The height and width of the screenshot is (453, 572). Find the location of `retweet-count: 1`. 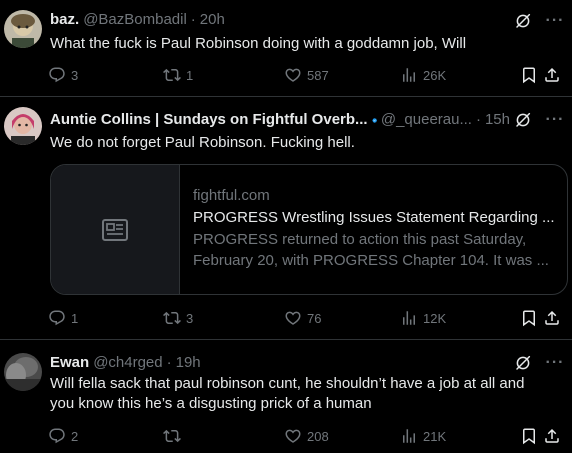

retweet-count: 1 is located at coordinates (190, 75).